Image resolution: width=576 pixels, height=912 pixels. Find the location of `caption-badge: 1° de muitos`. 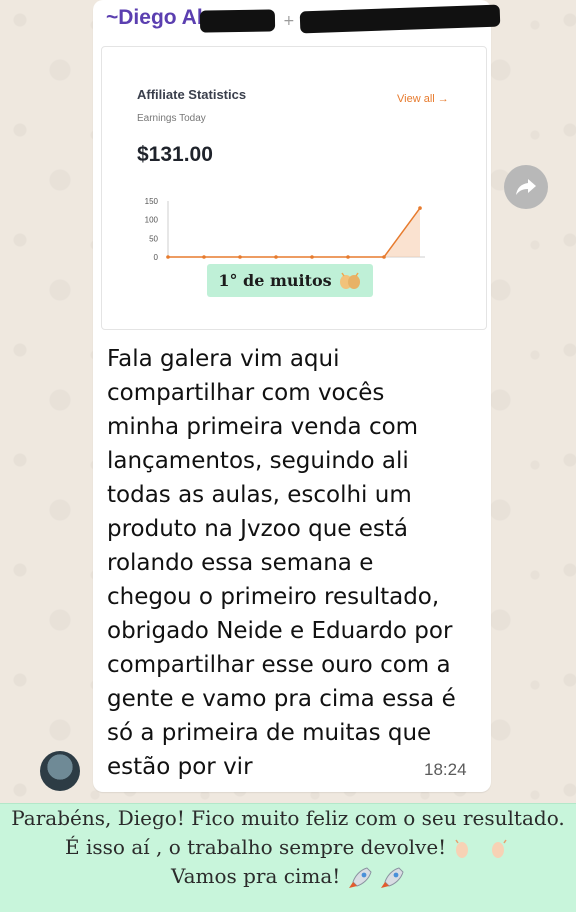

caption-badge: 1° de muitos is located at coordinates (290, 280).